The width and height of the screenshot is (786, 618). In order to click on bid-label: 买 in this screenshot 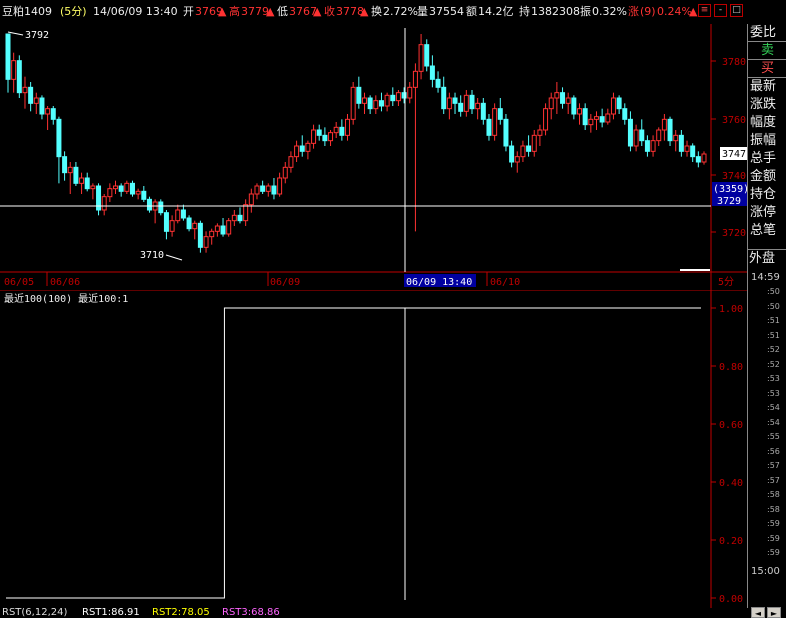, I will do `click(767, 69)`.